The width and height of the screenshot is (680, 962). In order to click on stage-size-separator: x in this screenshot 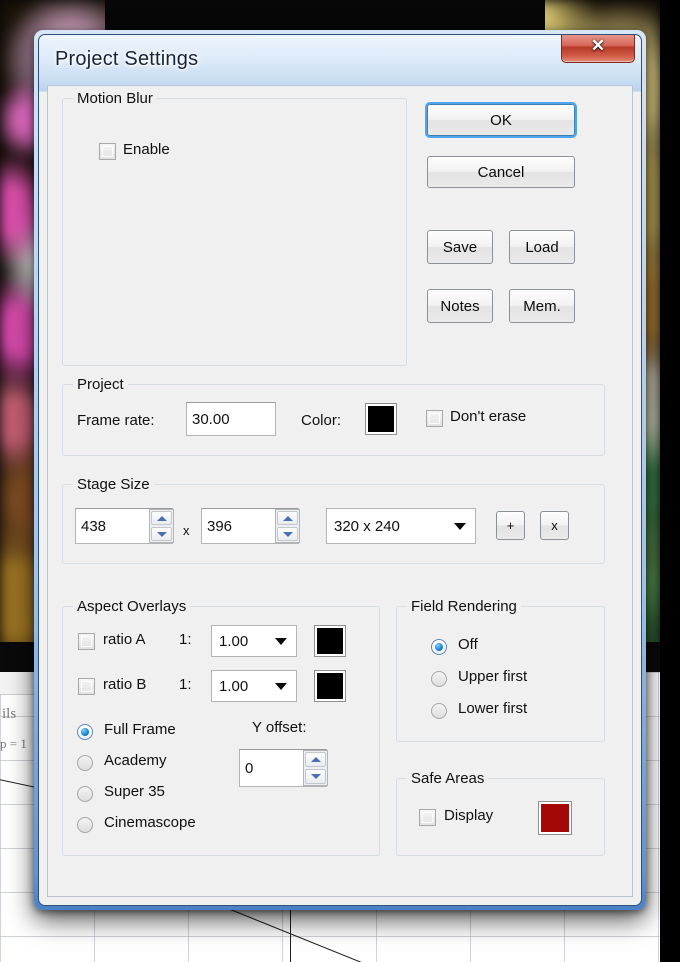, I will do `click(186, 530)`.